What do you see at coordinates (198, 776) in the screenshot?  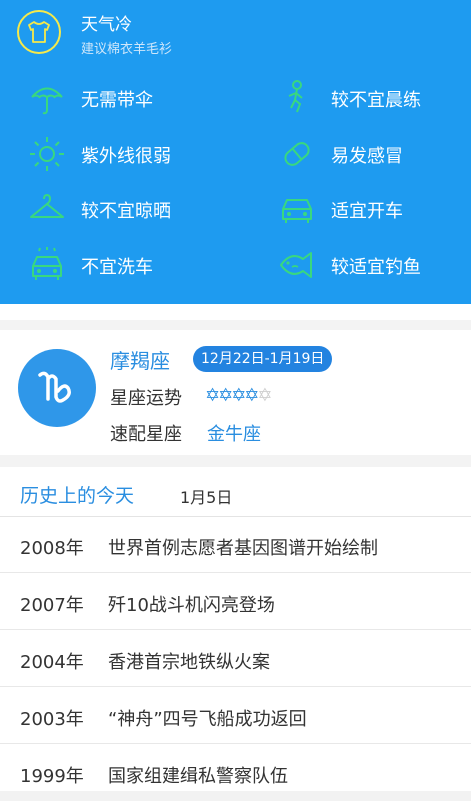 I see `event-text: 国家组建缉私警察队伍` at bounding box center [198, 776].